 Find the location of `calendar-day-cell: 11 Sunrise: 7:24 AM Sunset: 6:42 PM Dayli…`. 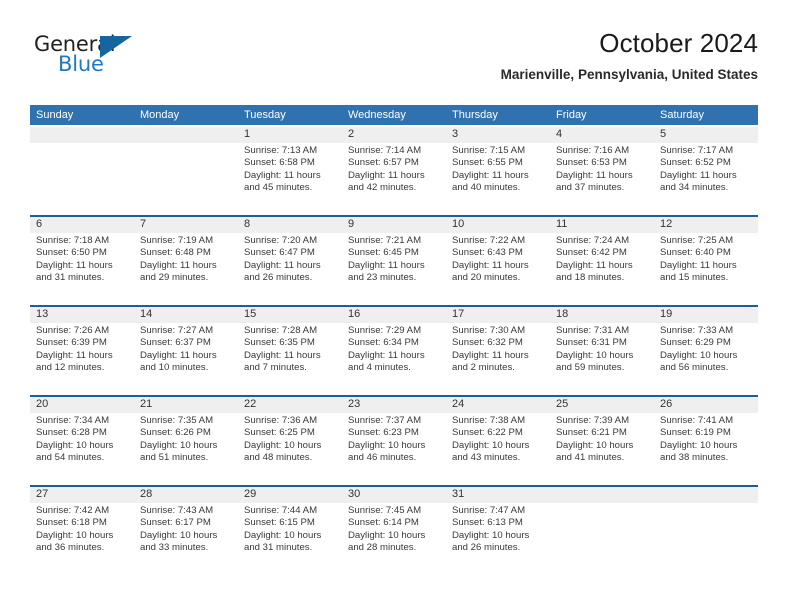

calendar-day-cell: 11 Sunrise: 7:24 AM Sunset: 6:42 PM Dayli… is located at coordinates (602, 260).